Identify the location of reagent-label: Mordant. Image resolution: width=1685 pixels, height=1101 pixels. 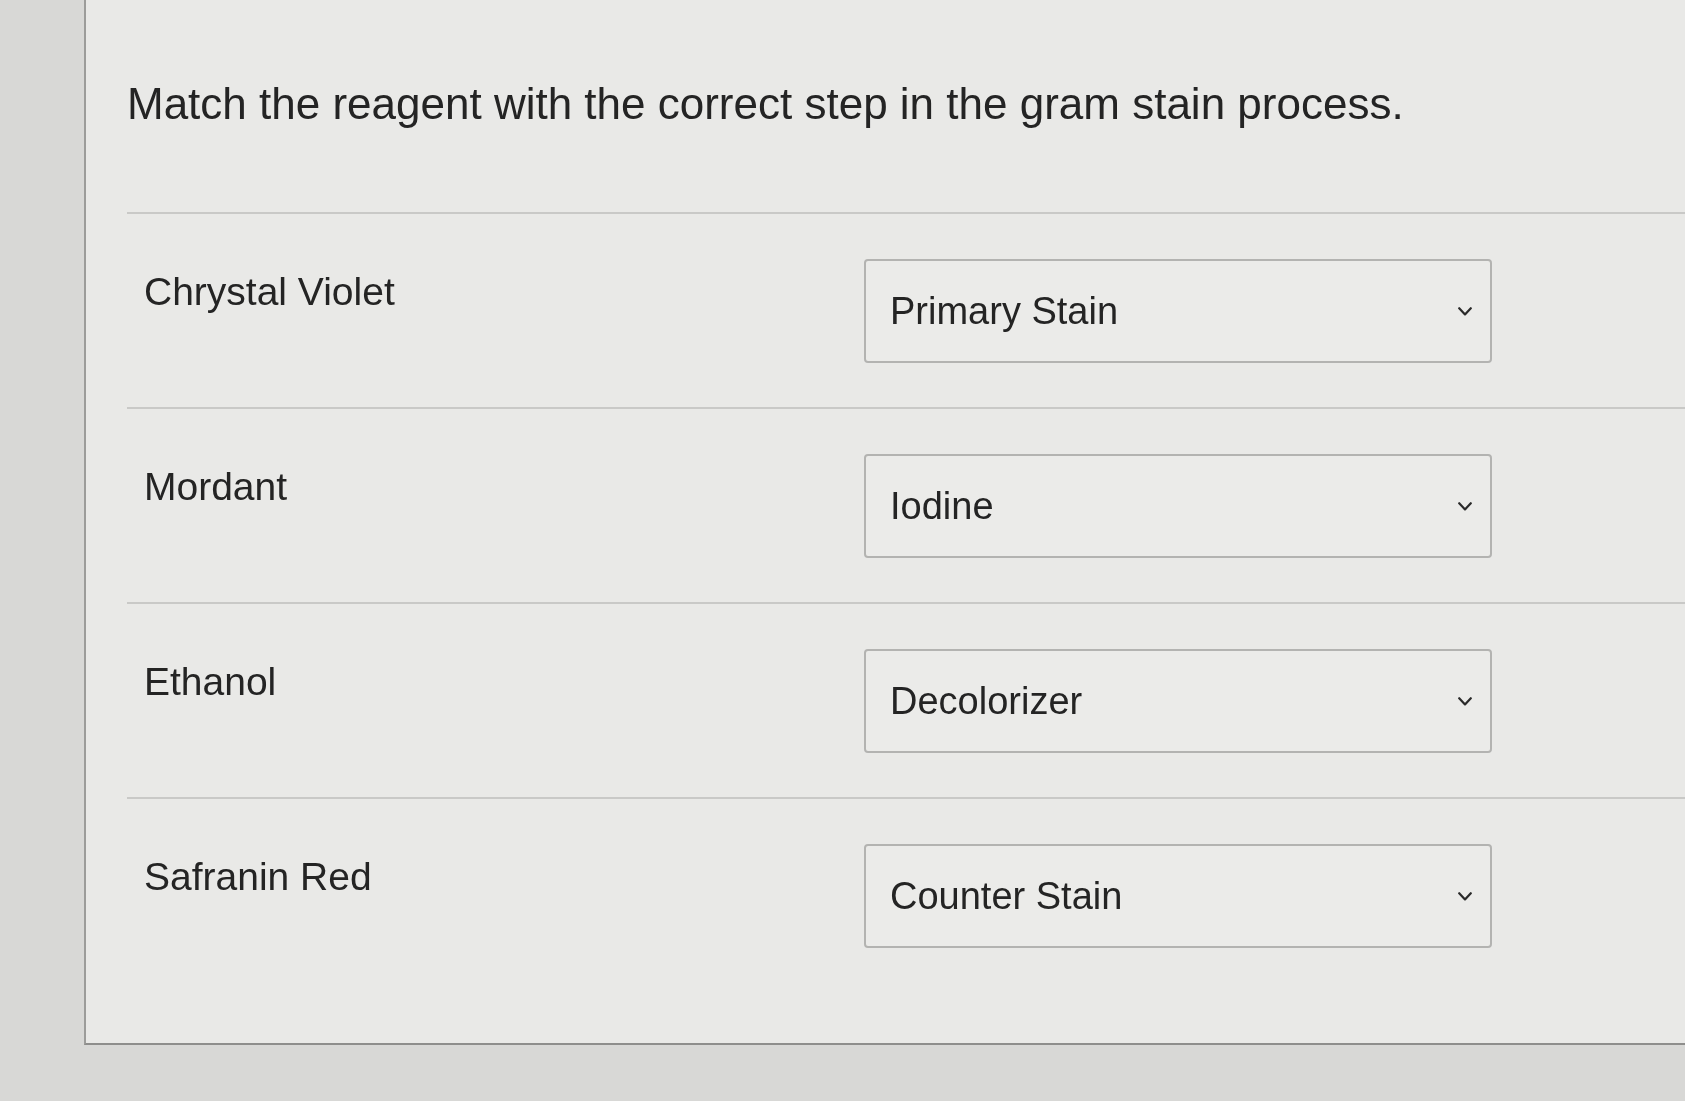
(216, 487).